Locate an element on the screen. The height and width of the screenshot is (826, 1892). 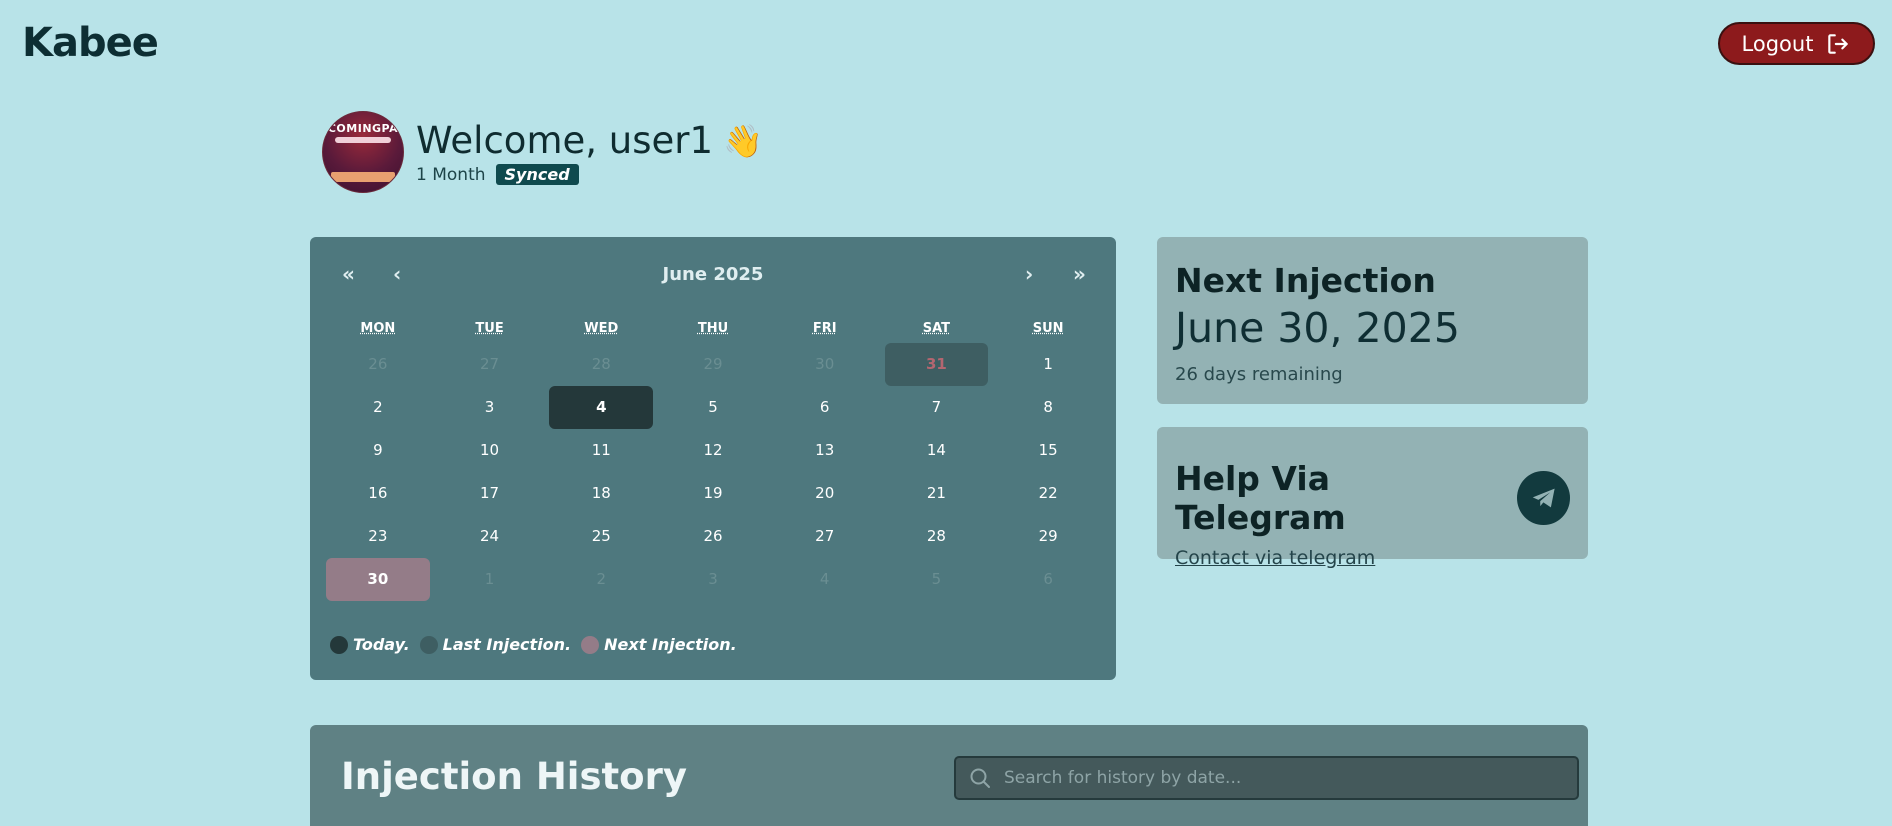
calendar-week: 26 27 28 29 30 31 1 is located at coordinates (713, 364).